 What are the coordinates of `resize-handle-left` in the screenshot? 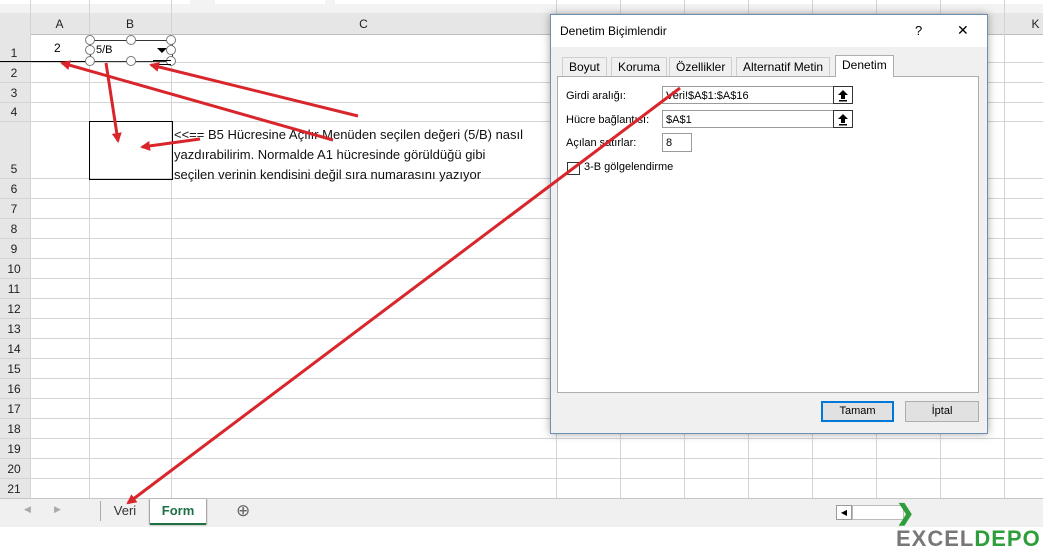 It's located at (90, 50).